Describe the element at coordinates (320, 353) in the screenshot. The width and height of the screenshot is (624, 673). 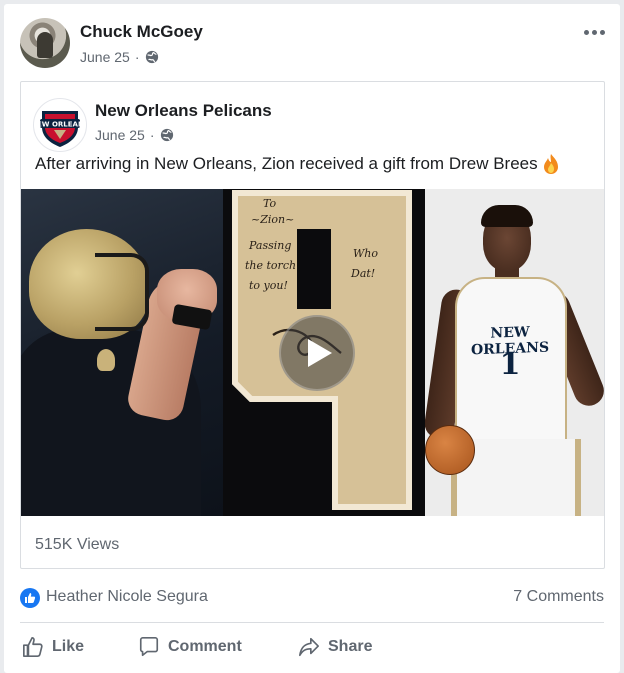
I see `play-icon` at that location.